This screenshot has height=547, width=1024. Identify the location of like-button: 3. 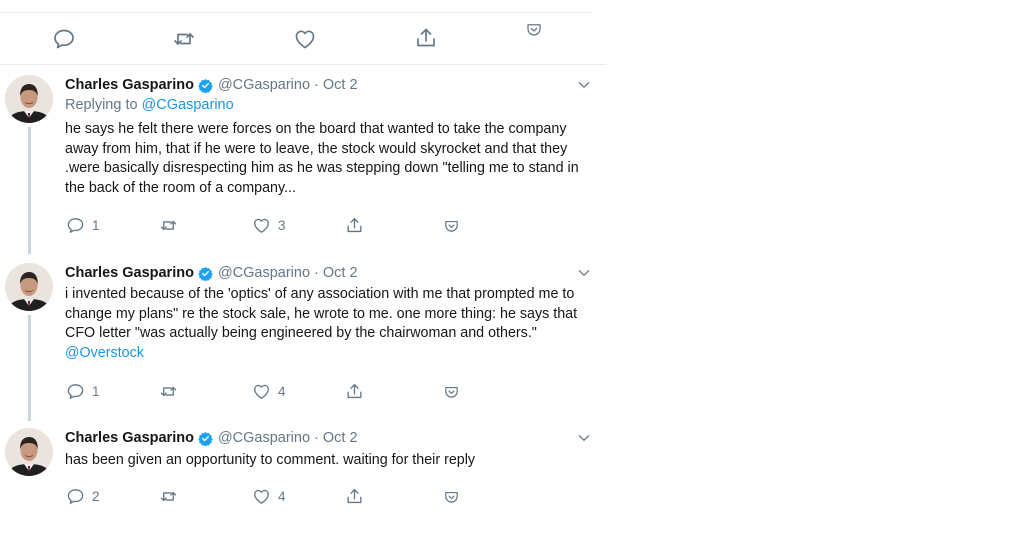
(269, 225).